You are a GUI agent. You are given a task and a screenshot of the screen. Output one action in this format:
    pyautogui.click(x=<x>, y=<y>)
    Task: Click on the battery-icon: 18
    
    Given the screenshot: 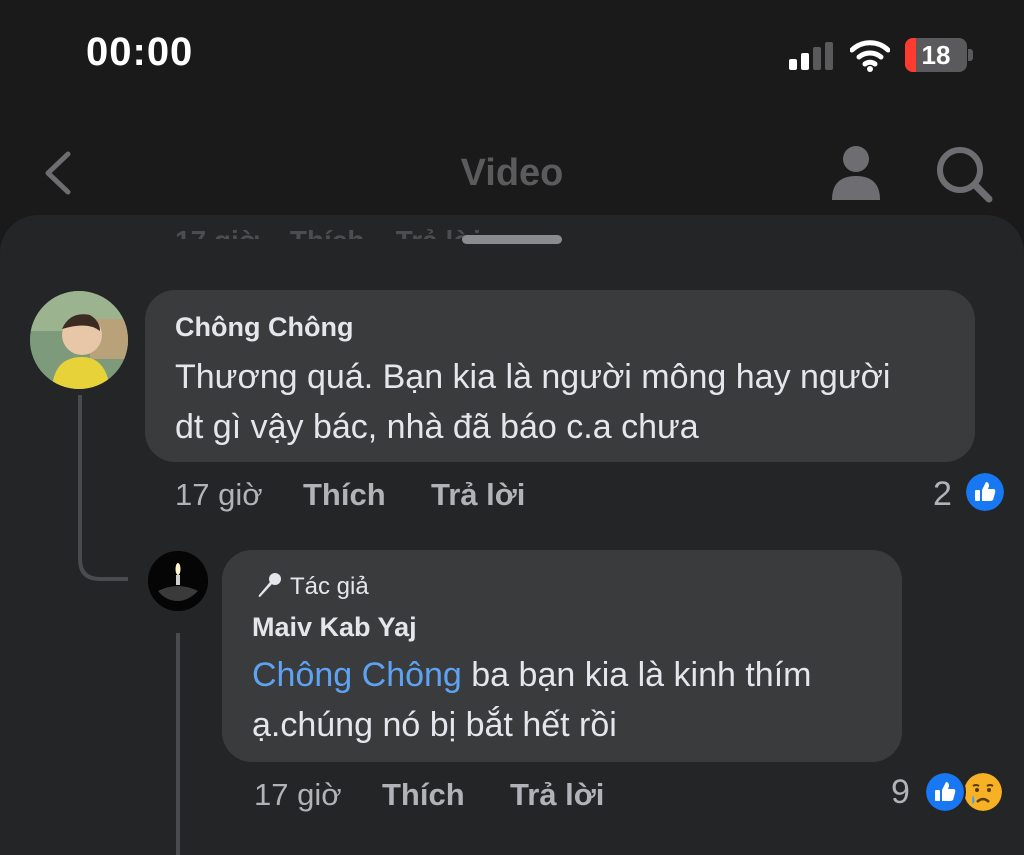 What is the action you would take?
    pyautogui.click(x=936, y=55)
    